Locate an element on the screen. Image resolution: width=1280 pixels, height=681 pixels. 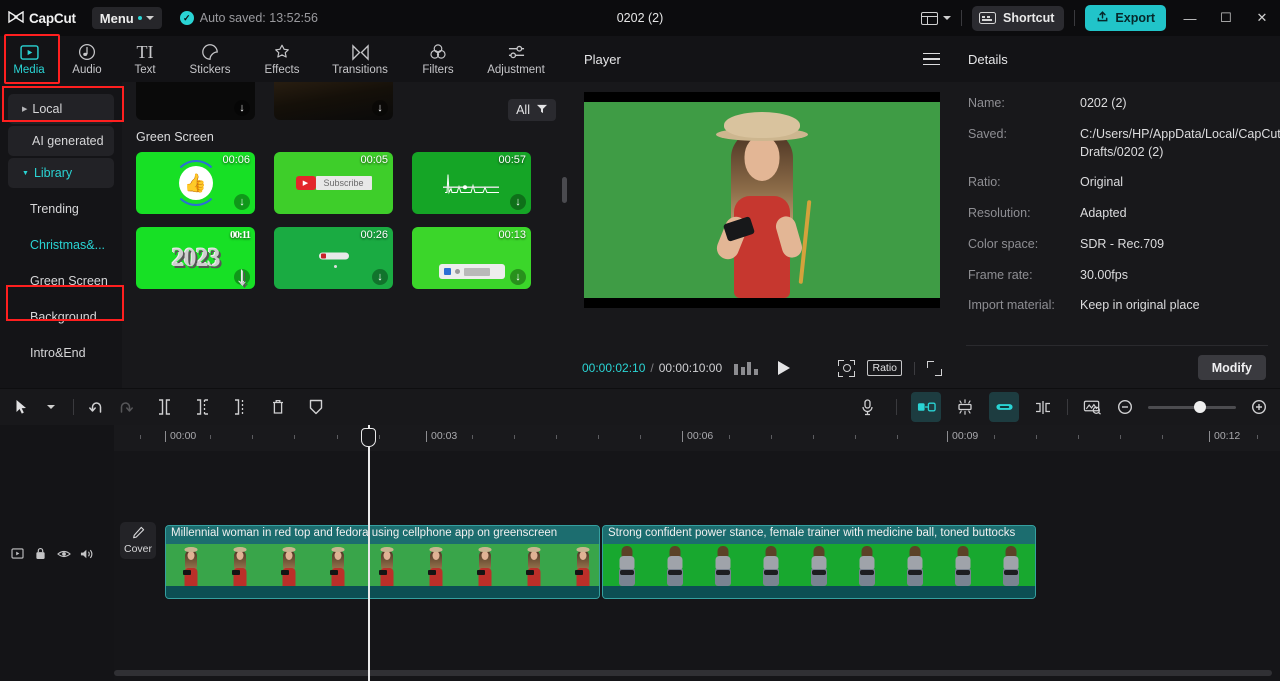
fullscreen-icon is located at coordinates (934, 368).